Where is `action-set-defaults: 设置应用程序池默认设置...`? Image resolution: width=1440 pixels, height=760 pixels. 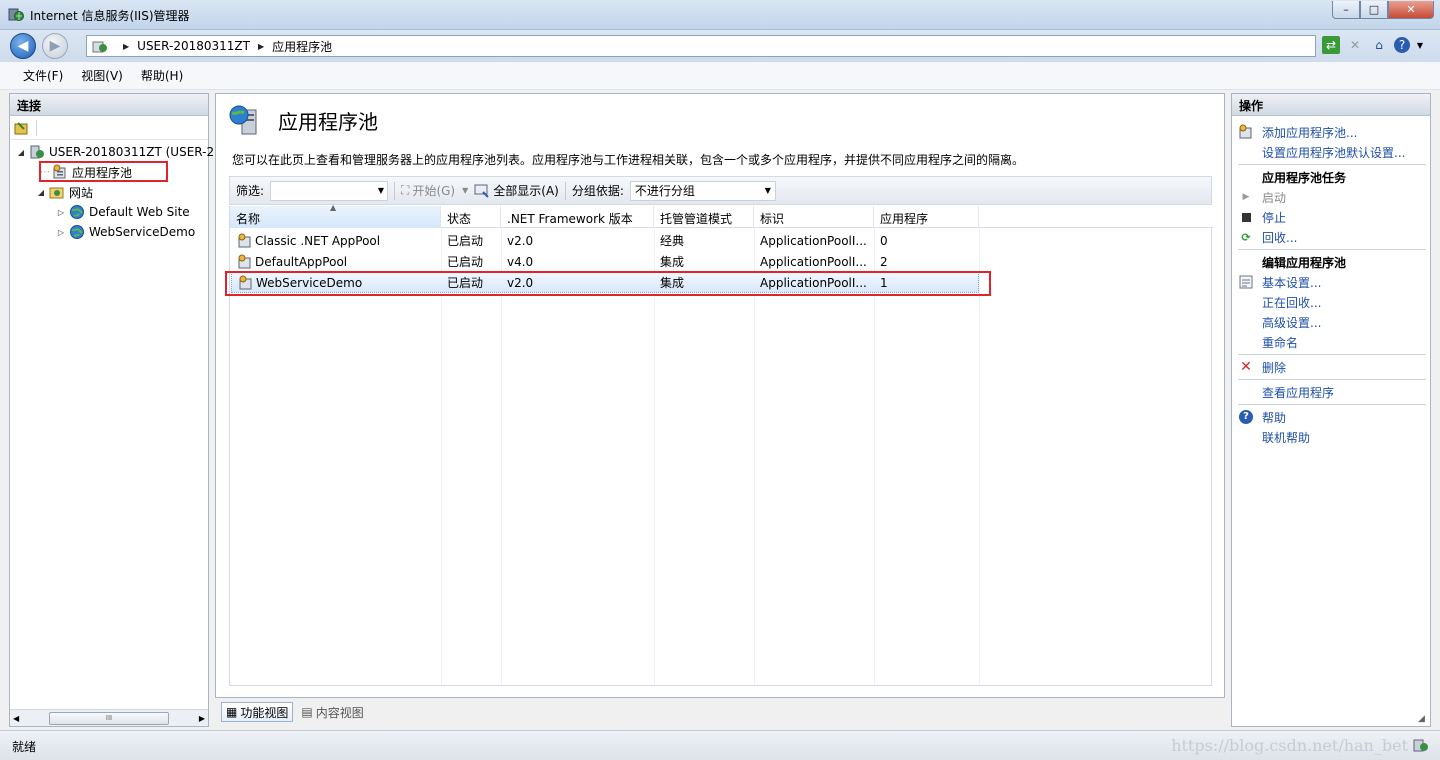
action-set-defaults: 设置应用程序池默认设置... is located at coordinates (1333, 152).